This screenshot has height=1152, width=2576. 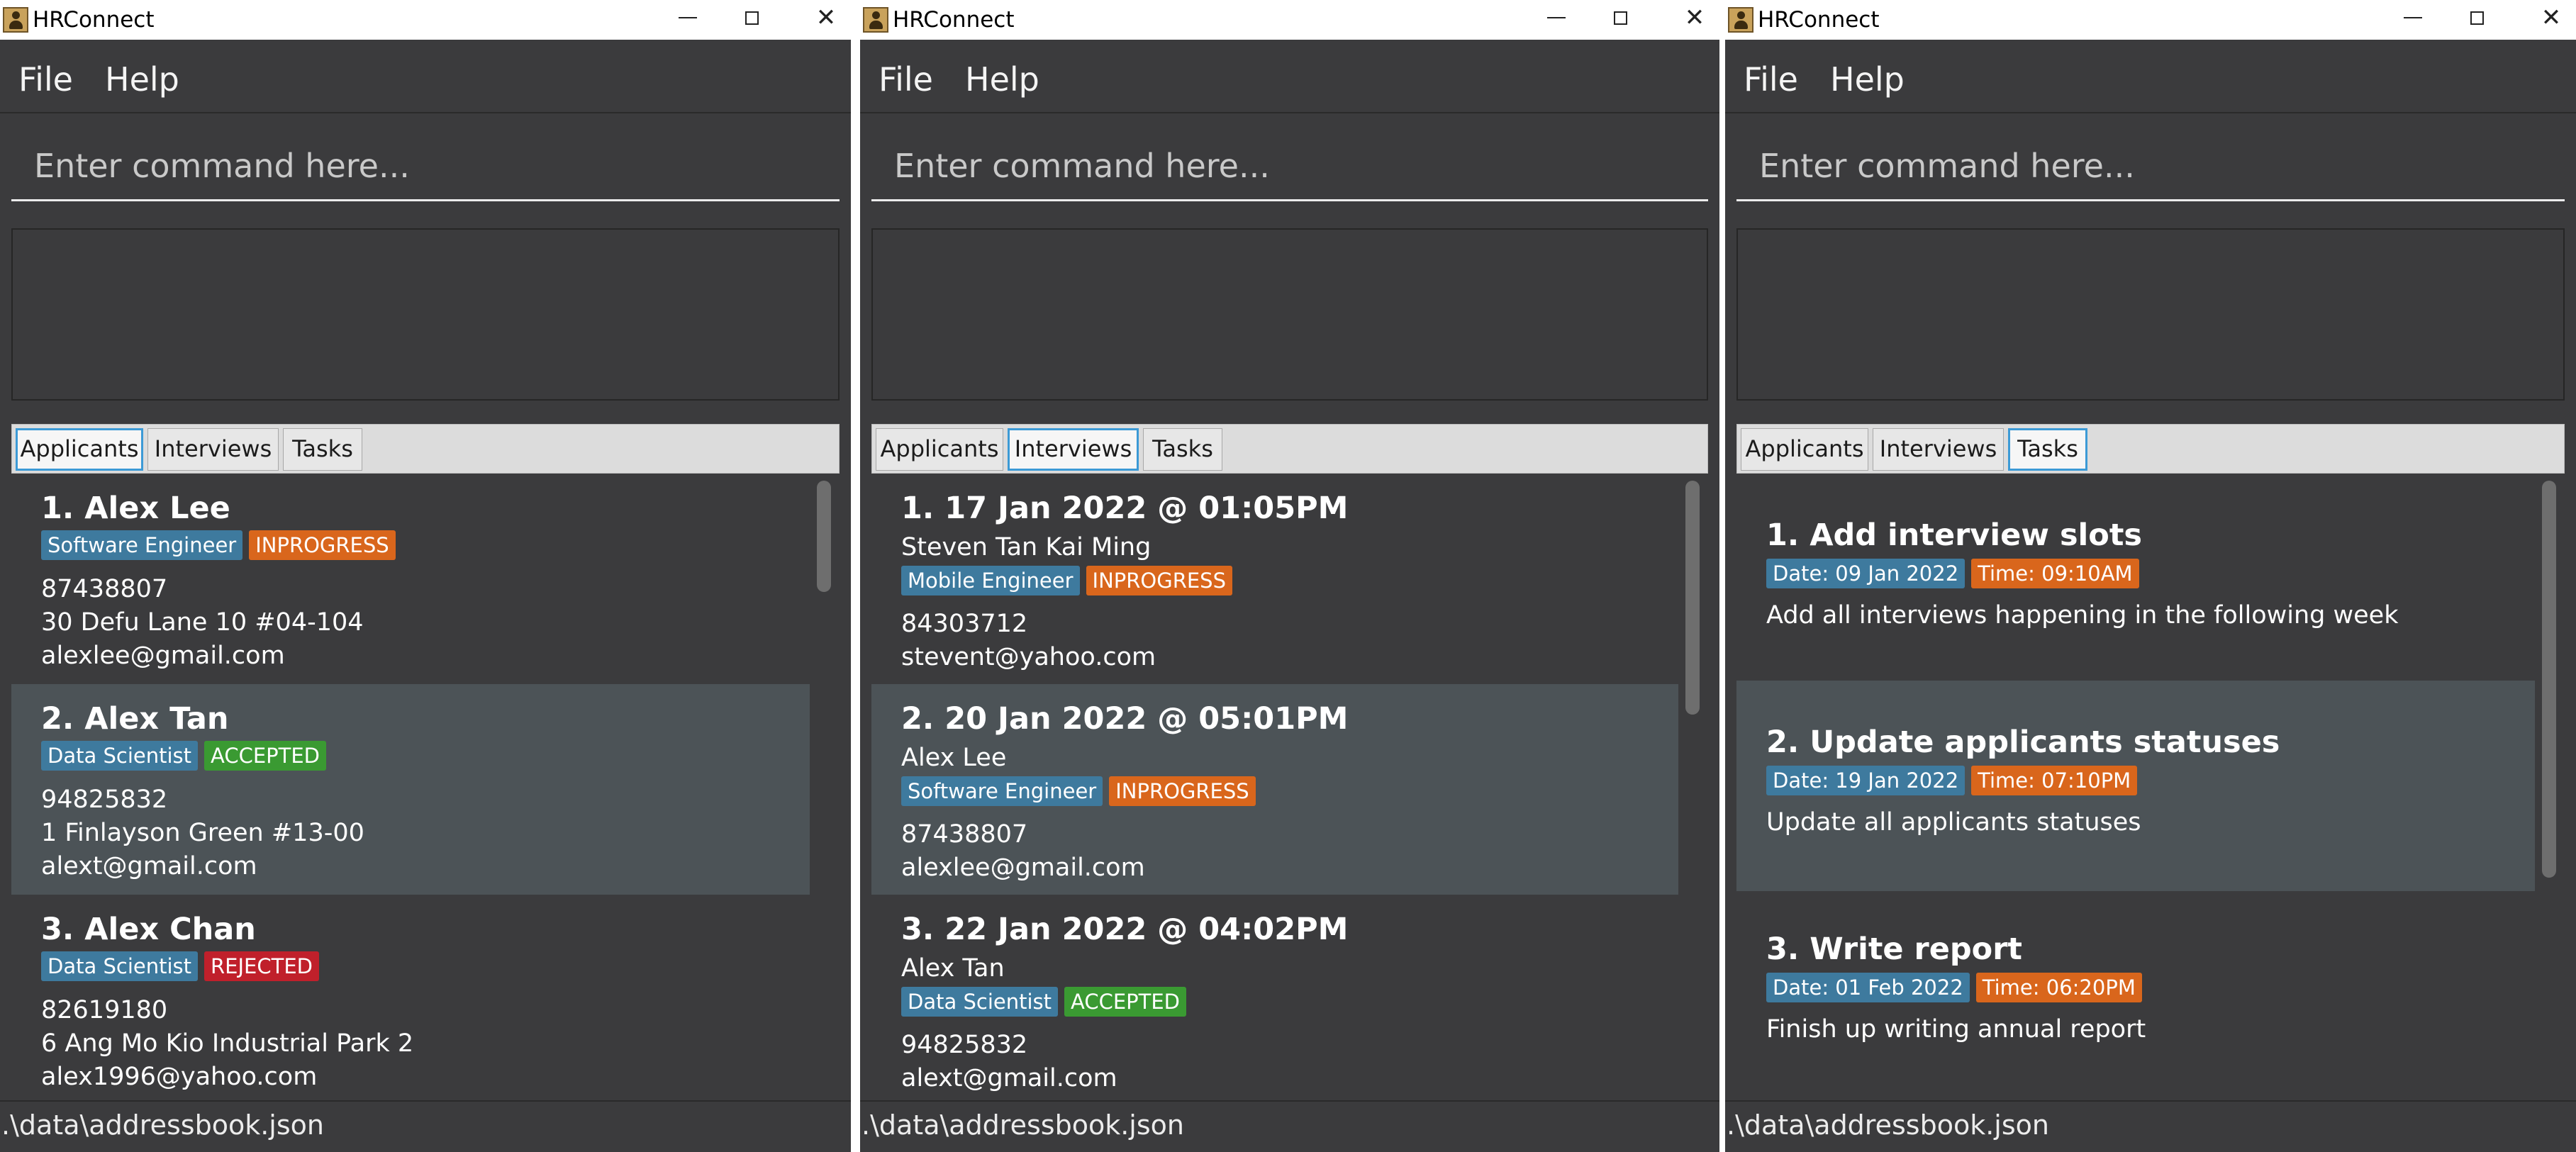 What do you see at coordinates (105, 799) in the screenshot?
I see `applicant-phone: 94825832` at bounding box center [105, 799].